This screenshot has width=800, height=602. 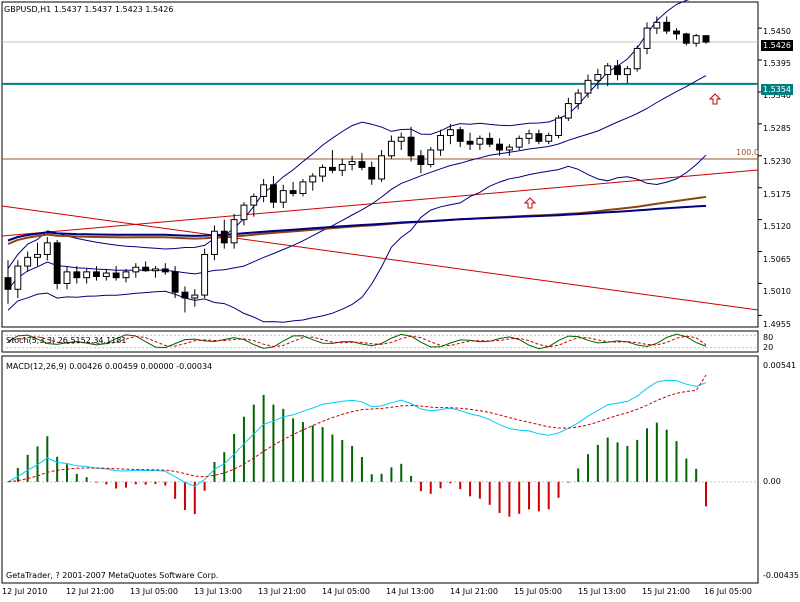 What do you see at coordinates (747, 152) in the screenshot?
I see `fib-level-label: 100.0` at bounding box center [747, 152].